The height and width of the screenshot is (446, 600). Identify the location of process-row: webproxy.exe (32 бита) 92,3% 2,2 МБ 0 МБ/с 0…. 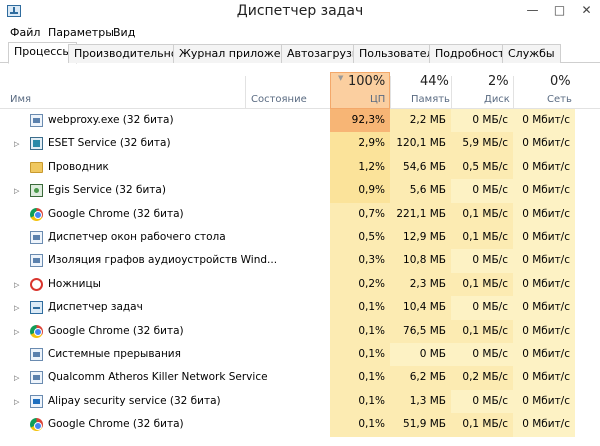
(300, 121).